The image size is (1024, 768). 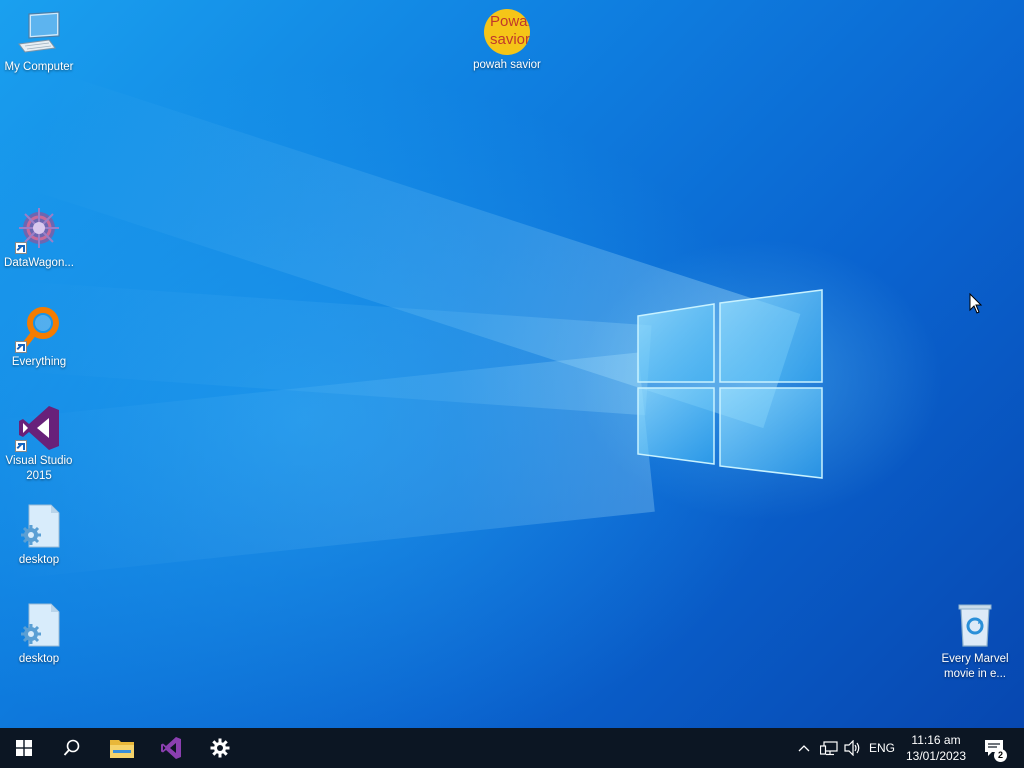 I want to click on desktop-icon-powah-savior: Powah savior powah savior, so click(x=507, y=40).